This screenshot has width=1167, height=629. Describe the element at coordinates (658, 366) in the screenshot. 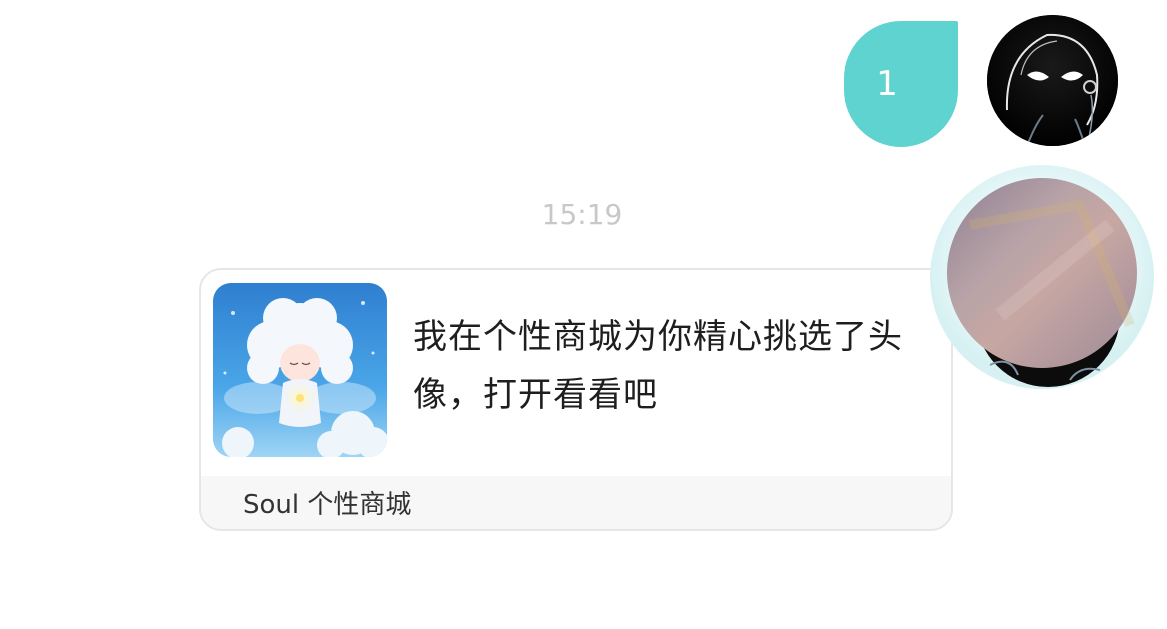

I see `card-message-text: 我在个性商城为你精心挑选了头像，打开看看吧` at that location.